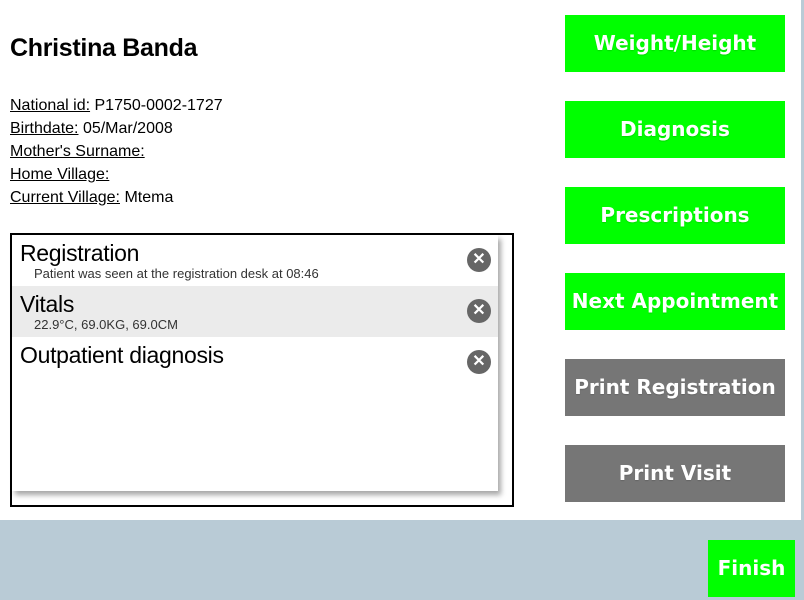 The height and width of the screenshot is (600, 804). Describe the element at coordinates (675, 43) in the screenshot. I see `weight-height-button: Weight/Height` at that location.